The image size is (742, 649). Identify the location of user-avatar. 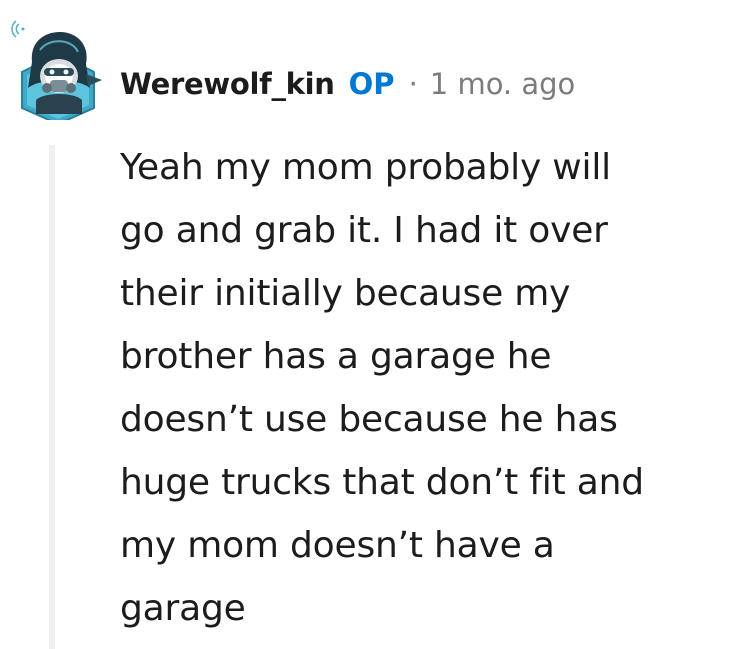
(58, 70).